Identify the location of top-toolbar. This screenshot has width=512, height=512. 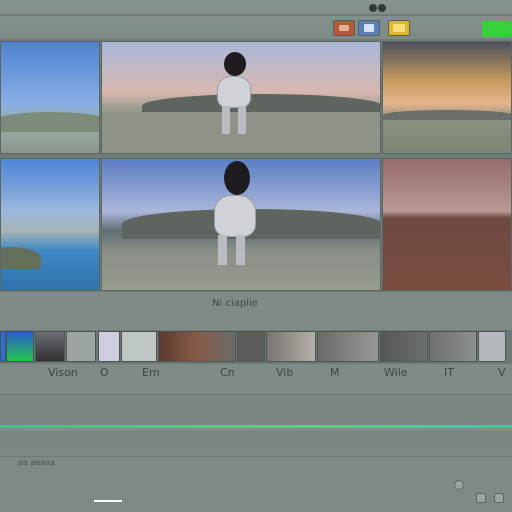
(256, 20).